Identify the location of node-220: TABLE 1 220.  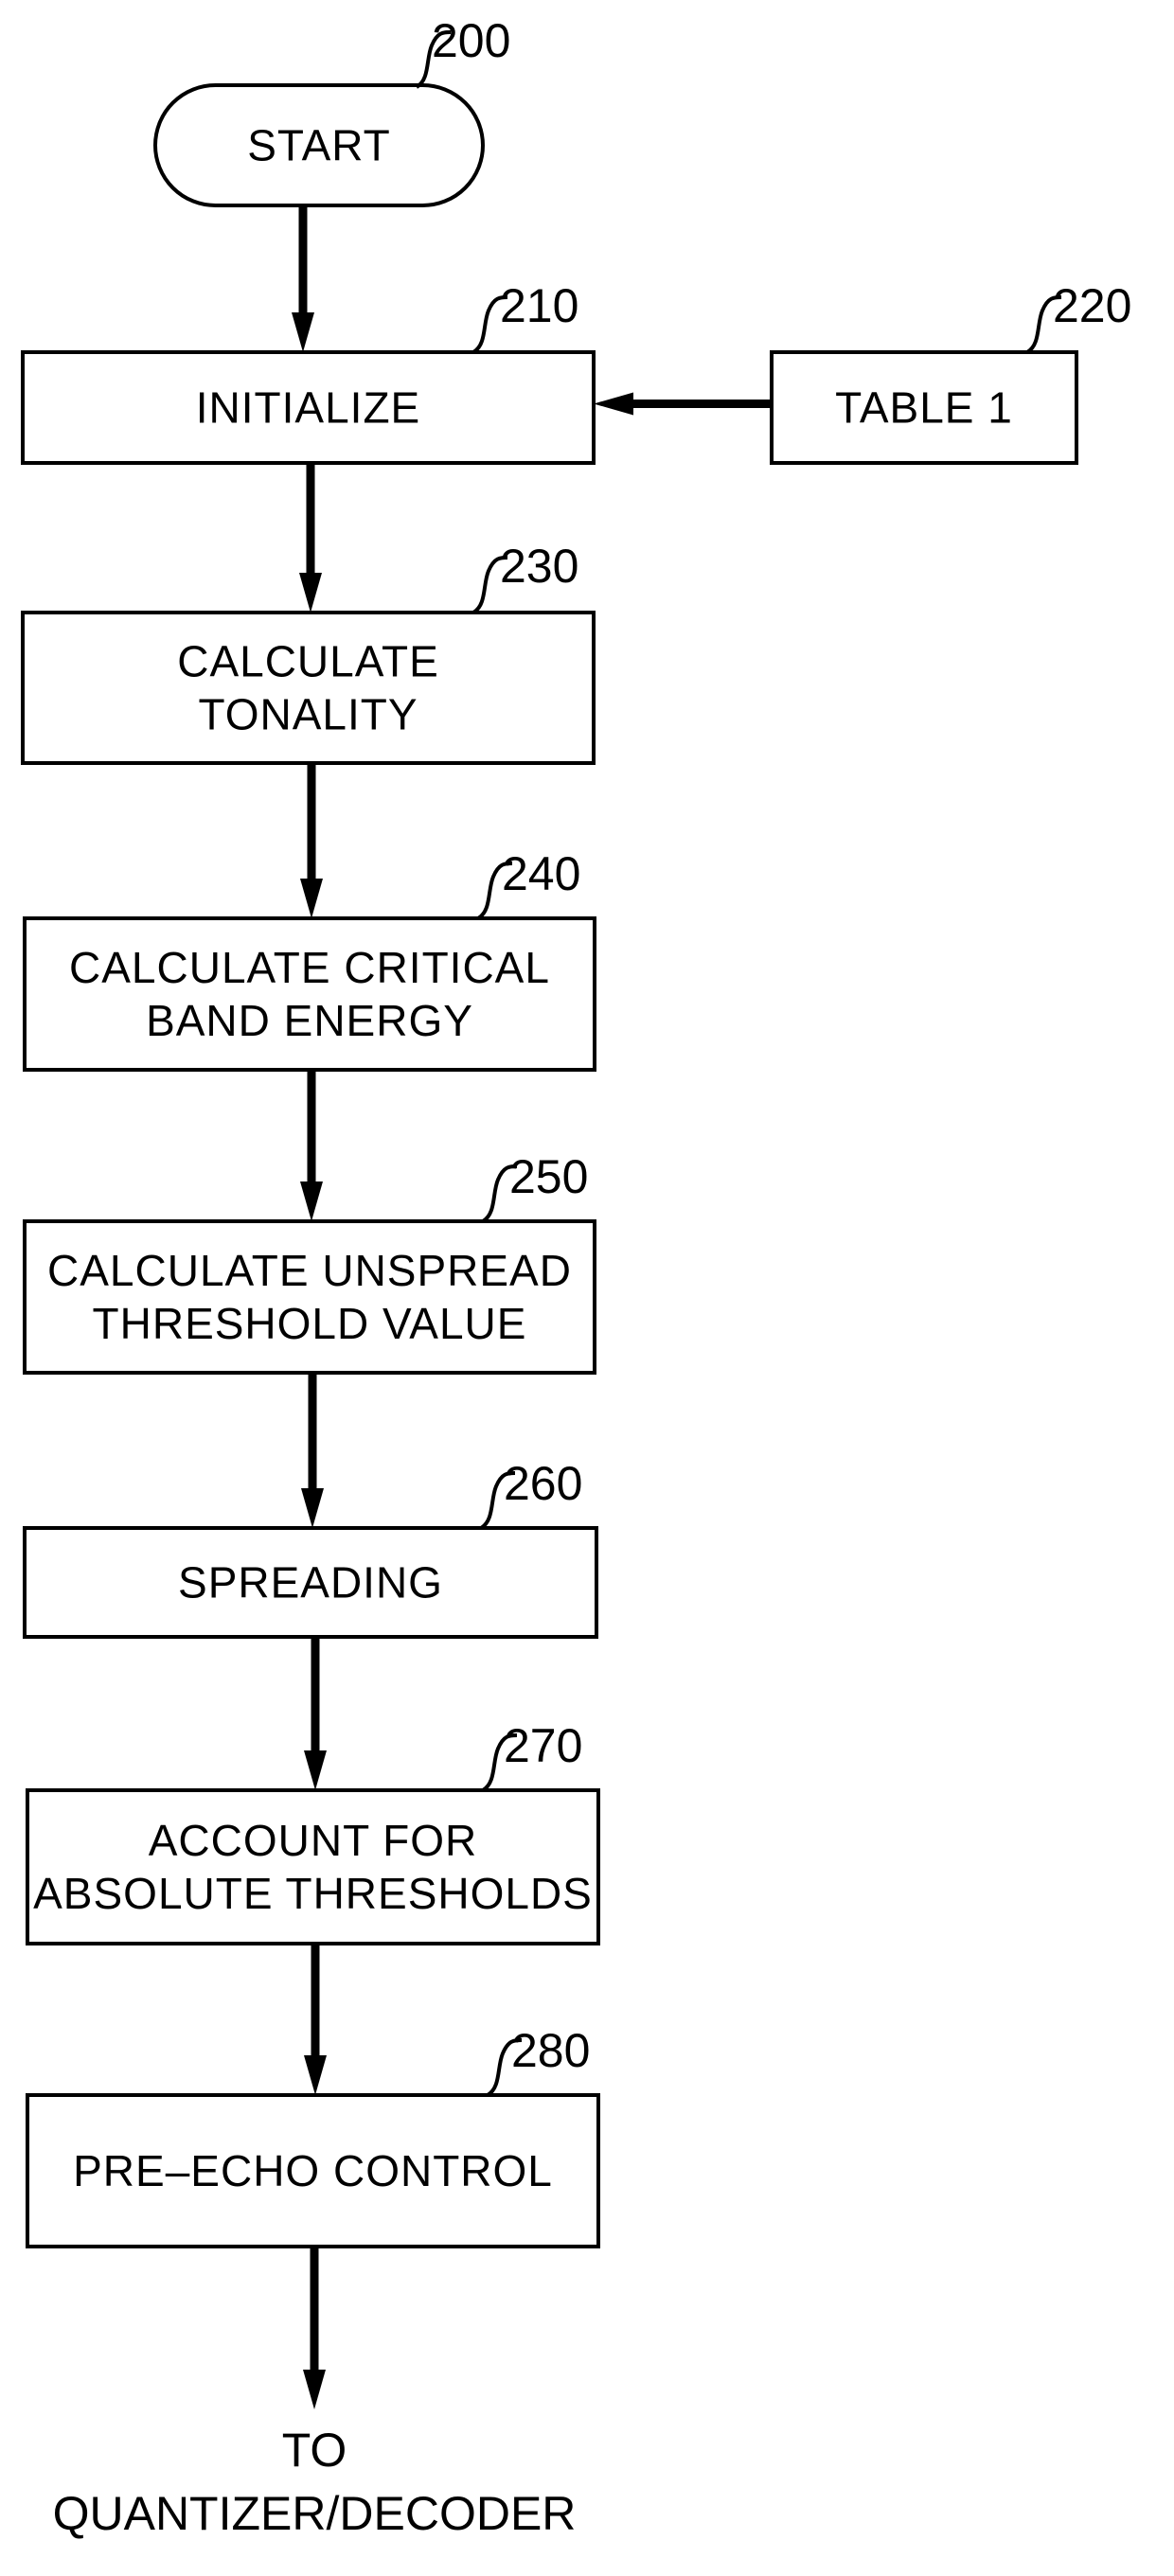
(950, 372).